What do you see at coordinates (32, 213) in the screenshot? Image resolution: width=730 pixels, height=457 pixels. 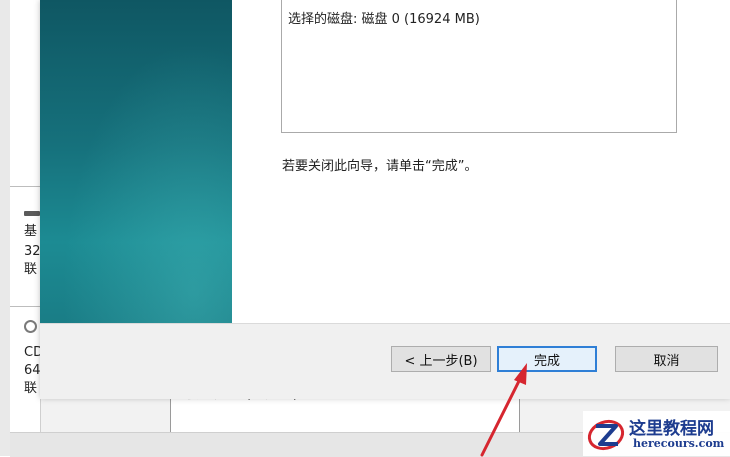 I see `hard-disk-icon` at bounding box center [32, 213].